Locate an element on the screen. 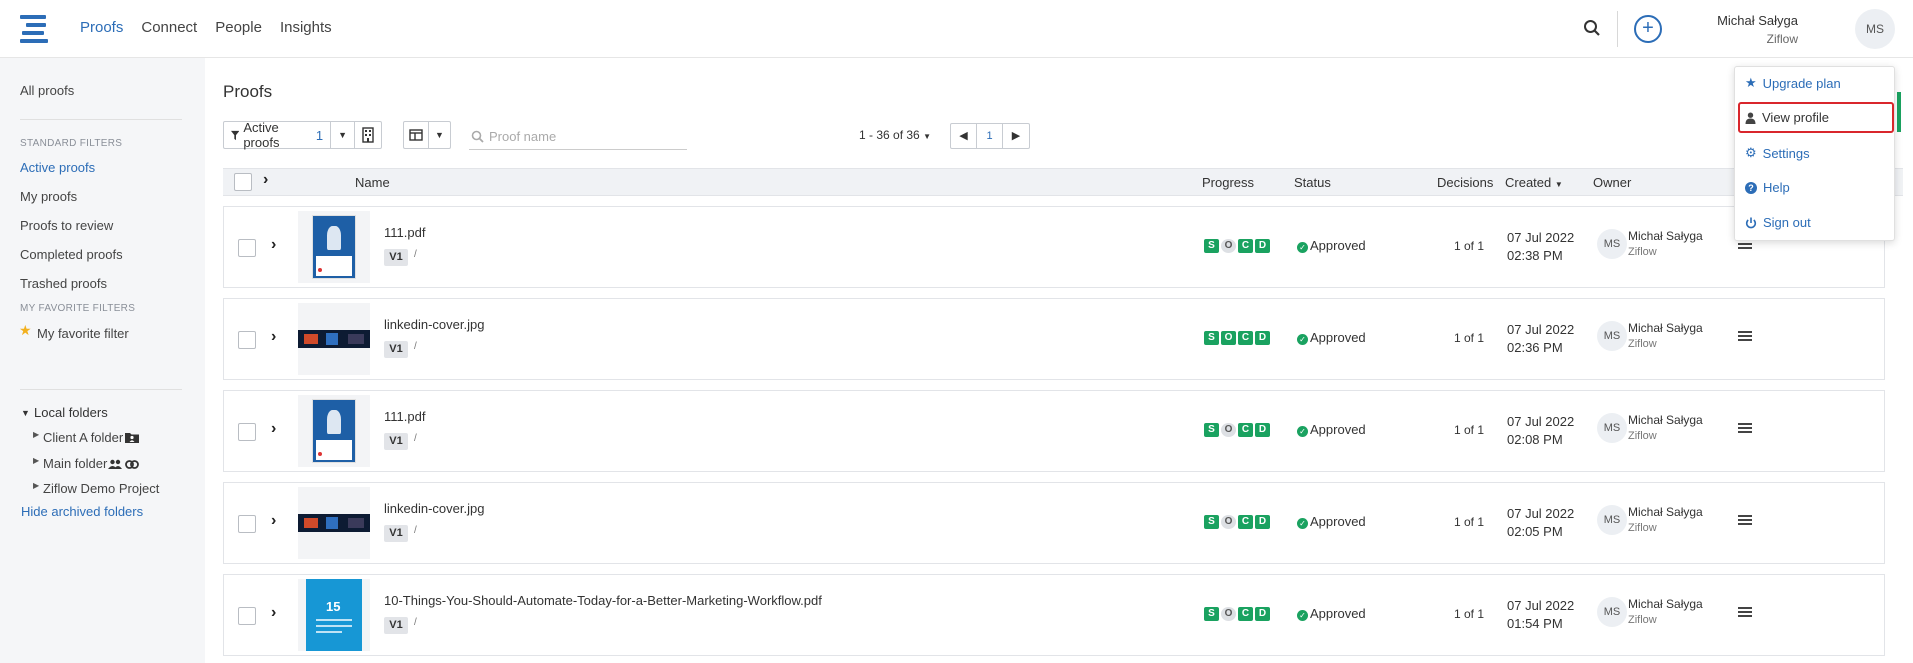  col-progress: Progress is located at coordinates (1228, 182).